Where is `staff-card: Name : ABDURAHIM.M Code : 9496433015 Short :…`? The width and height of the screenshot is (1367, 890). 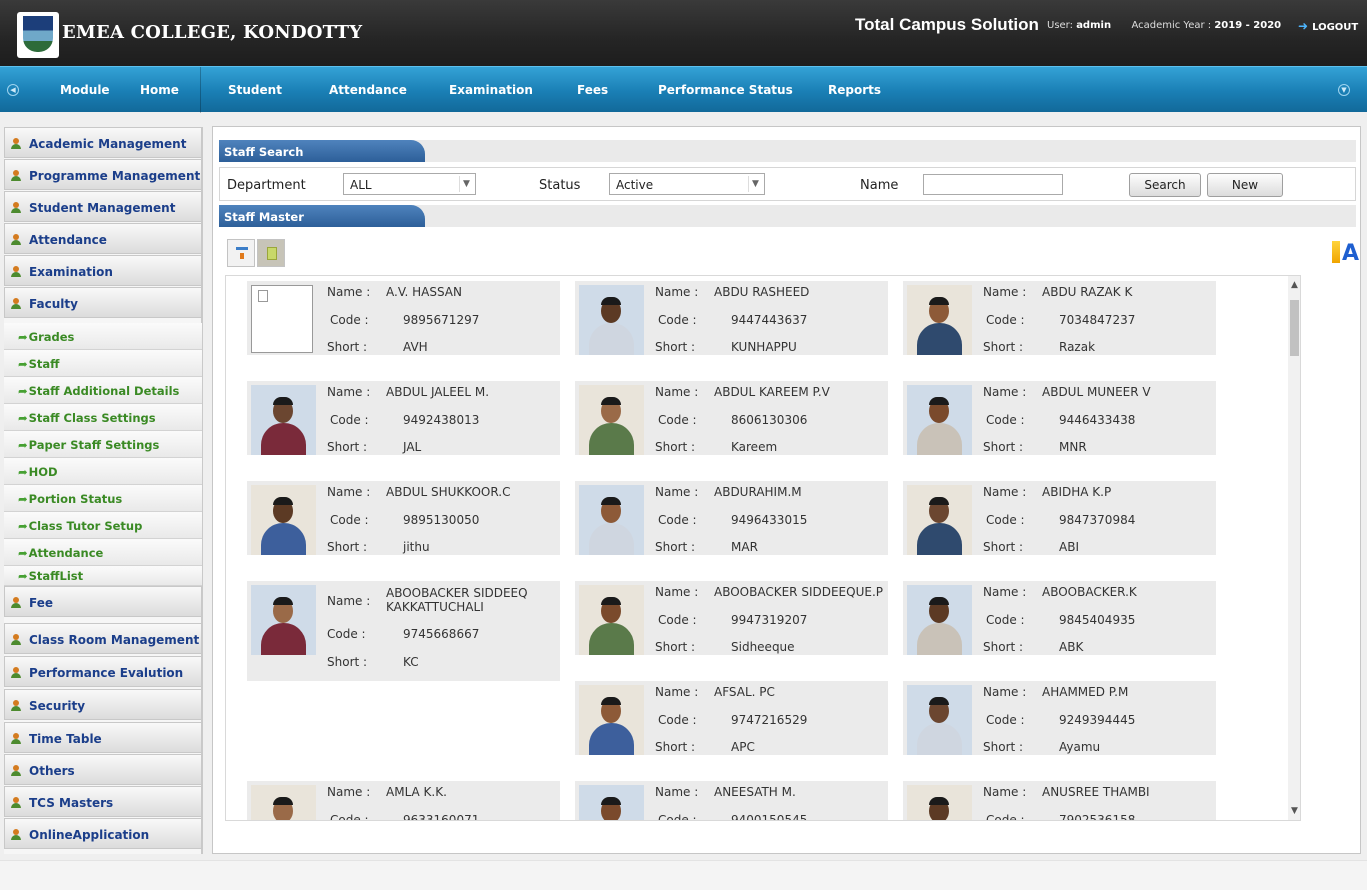 staff-card: Name : ABDURAHIM.M Code : 9496433015 Short :… is located at coordinates (731, 518).